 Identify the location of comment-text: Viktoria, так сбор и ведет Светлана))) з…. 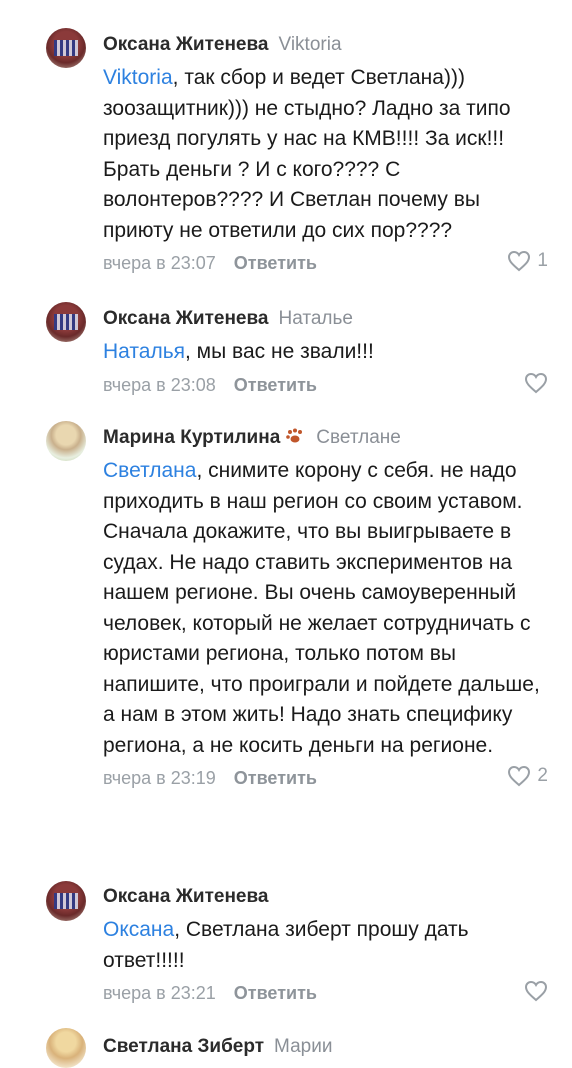
(307, 154).